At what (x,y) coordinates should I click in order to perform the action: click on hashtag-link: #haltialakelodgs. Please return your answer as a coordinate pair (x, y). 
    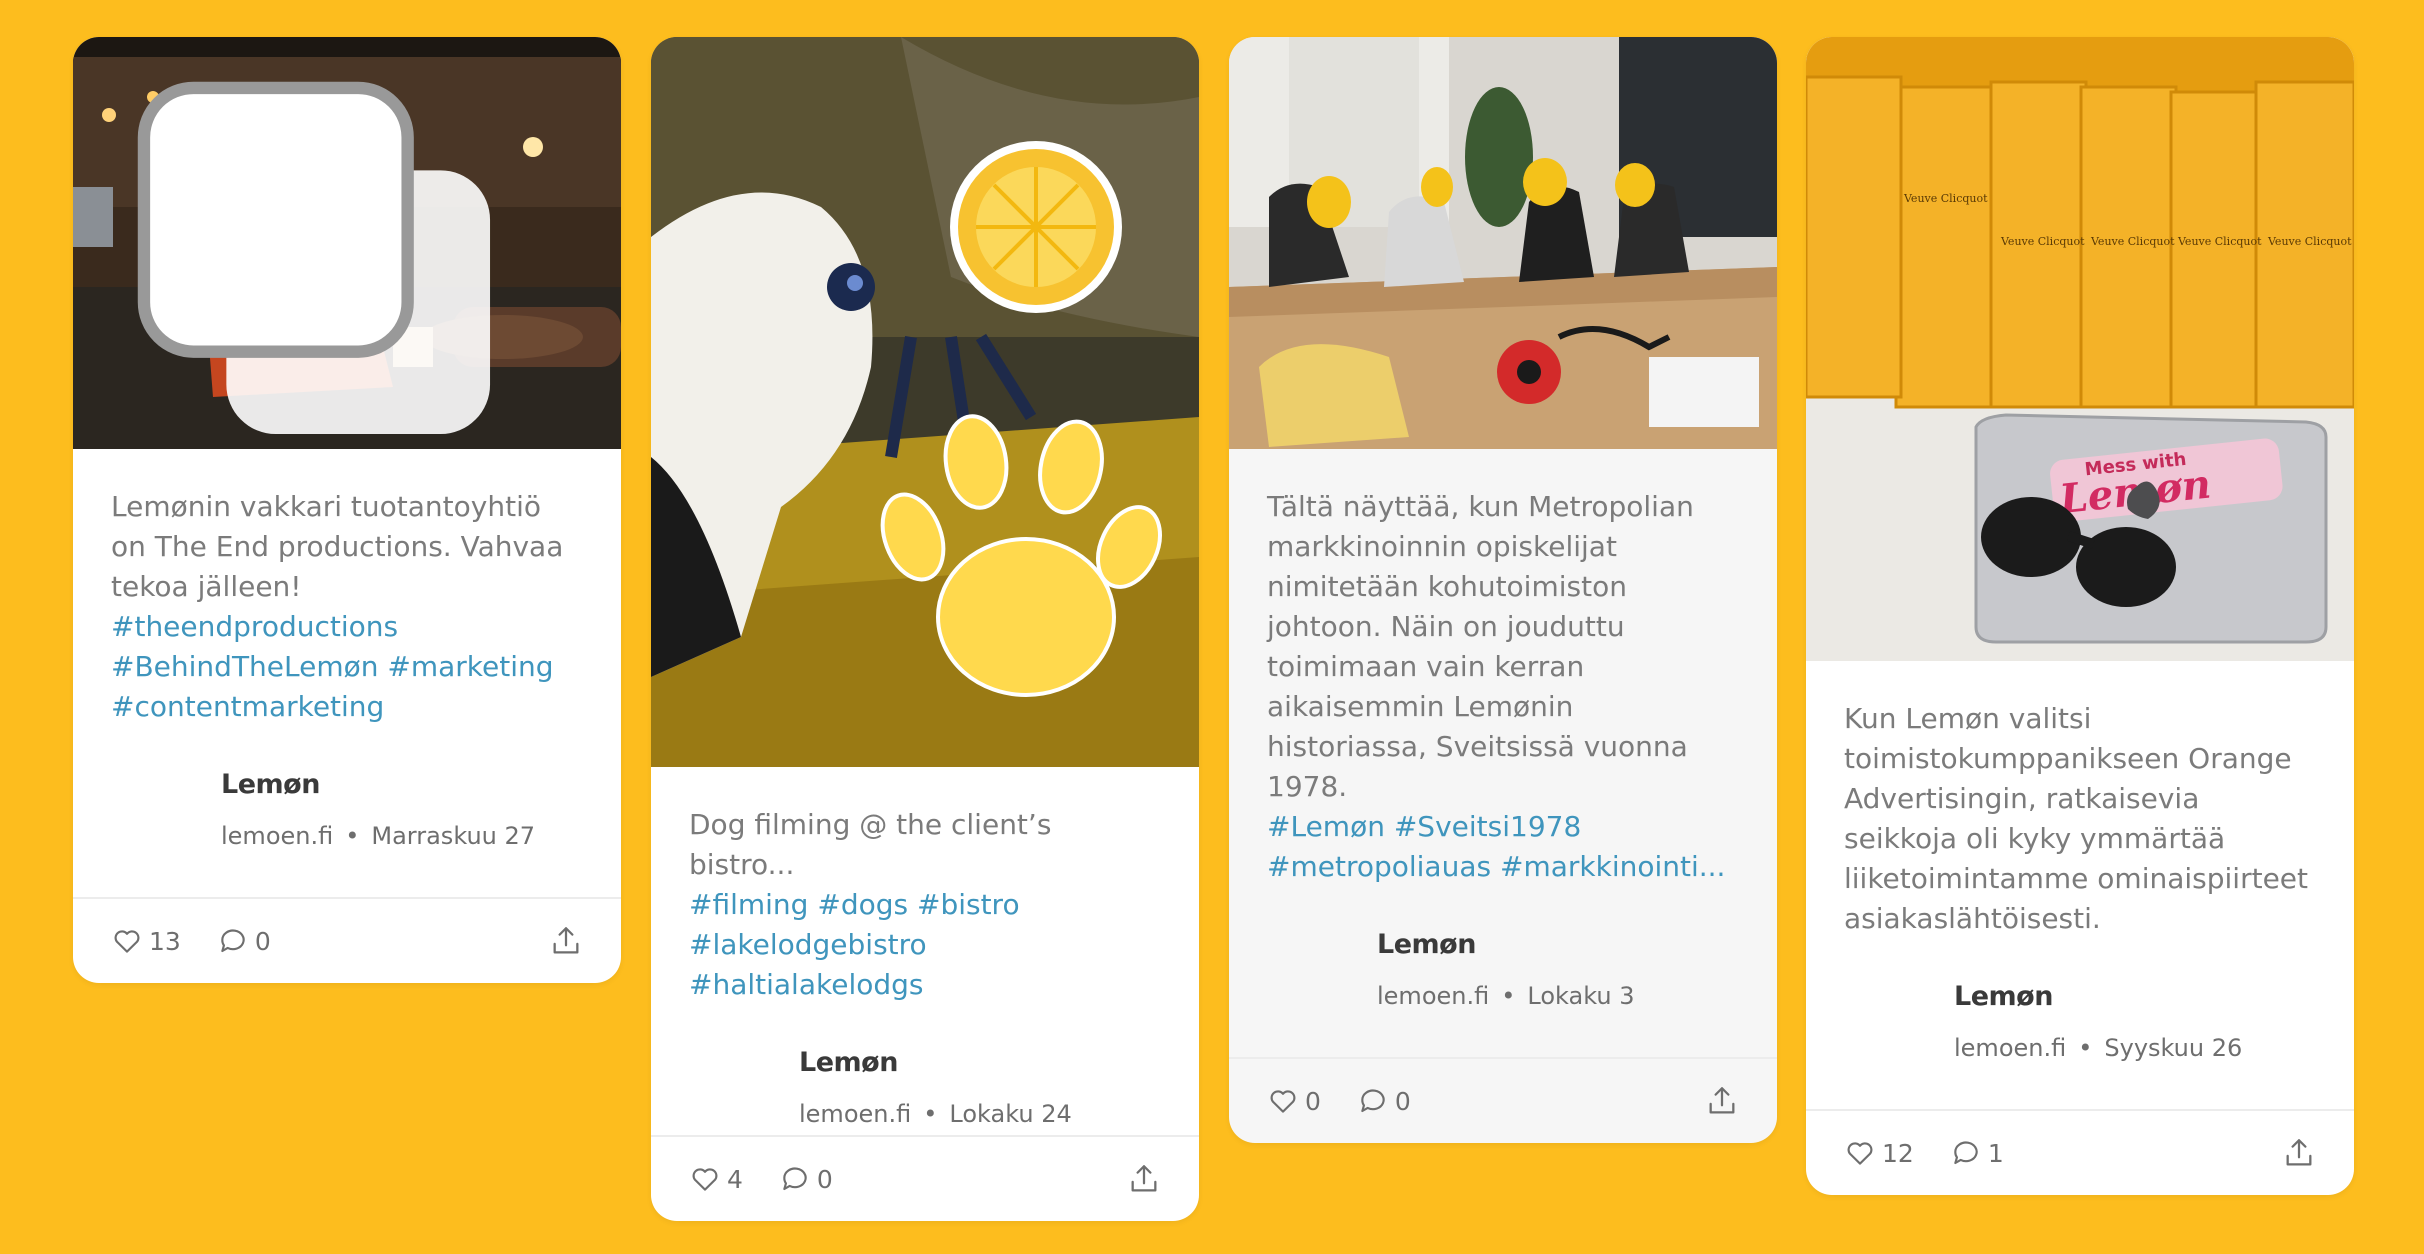
    Looking at the image, I should click on (925, 985).